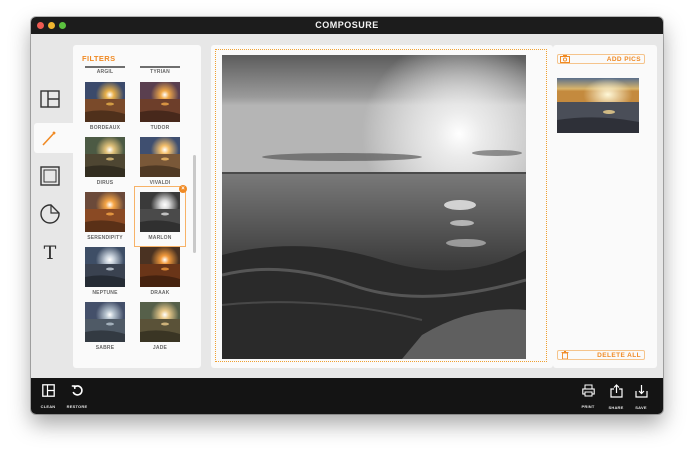 This screenshot has height=459, width=695. Describe the element at coordinates (616, 407) in the screenshot. I see `share-label: SHARE` at that location.